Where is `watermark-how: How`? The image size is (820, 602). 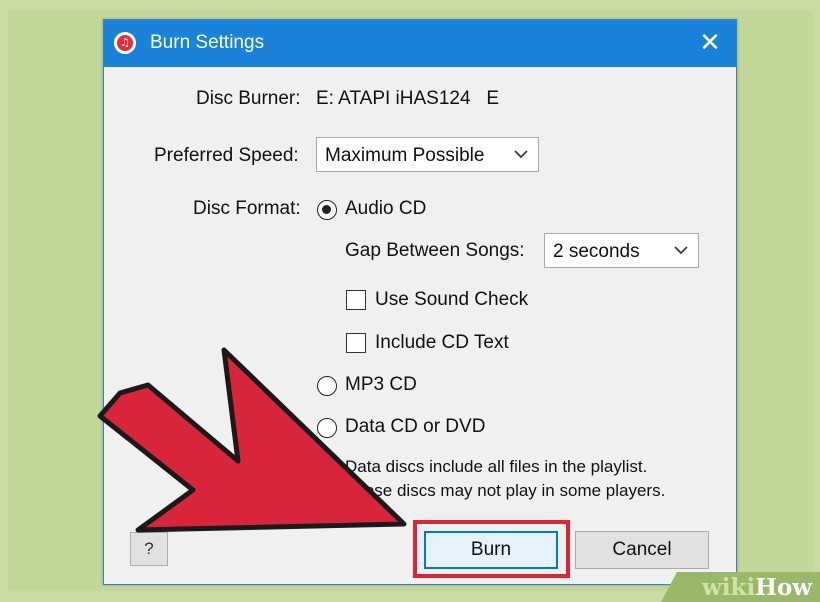 watermark-how: How is located at coordinates (784, 587).